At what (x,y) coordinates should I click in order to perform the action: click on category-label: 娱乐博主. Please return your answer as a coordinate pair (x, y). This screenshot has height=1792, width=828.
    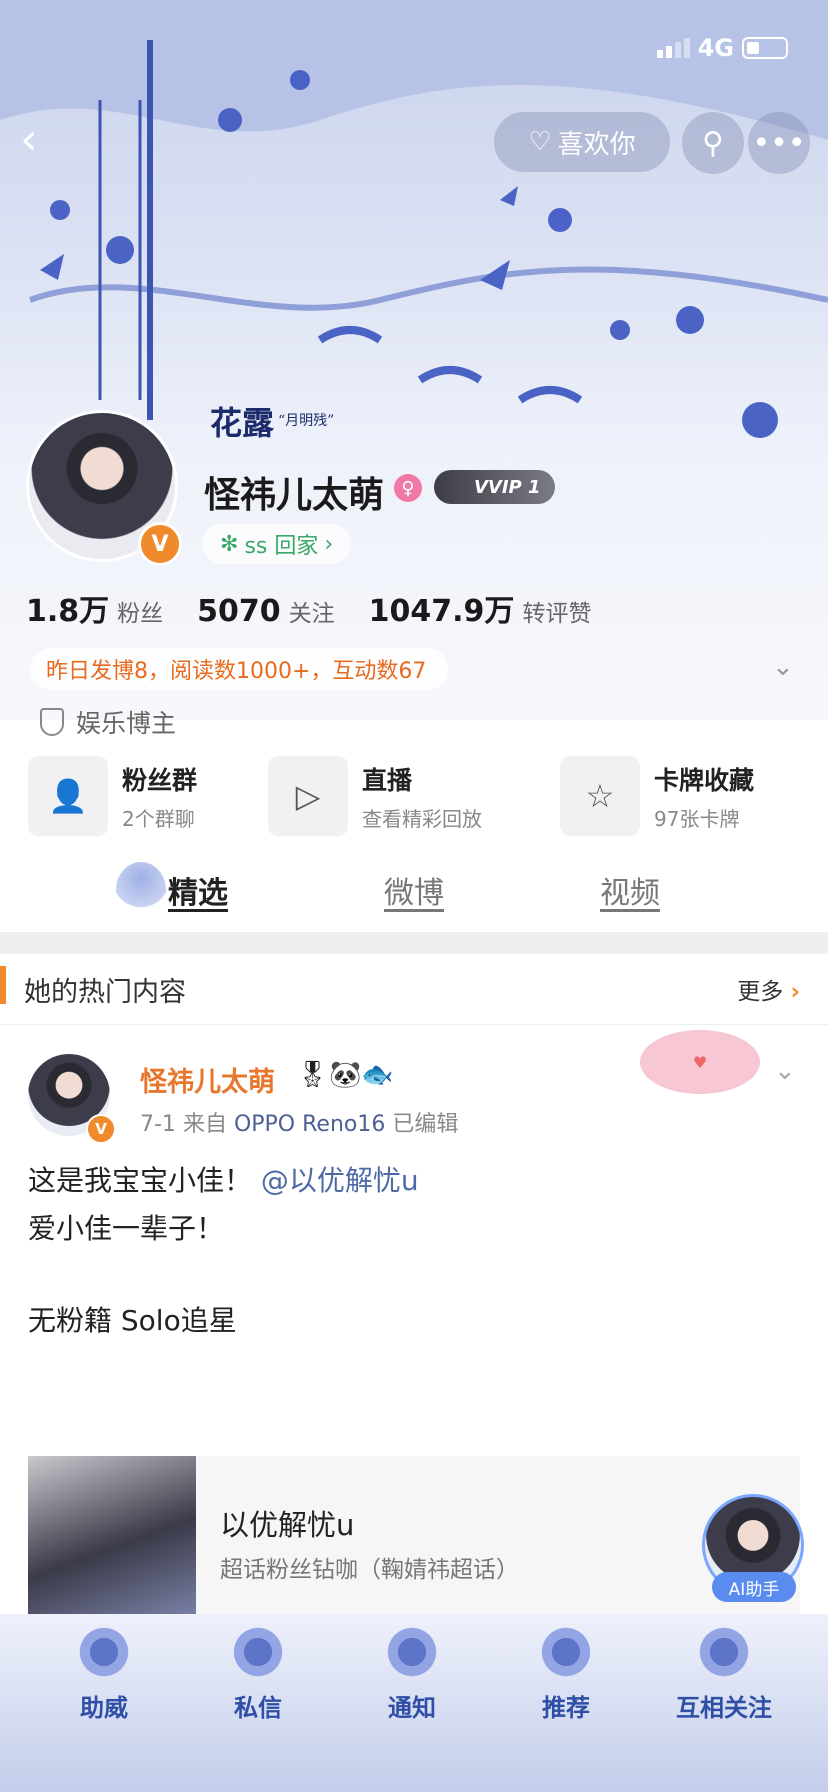
    Looking at the image, I should click on (126, 723).